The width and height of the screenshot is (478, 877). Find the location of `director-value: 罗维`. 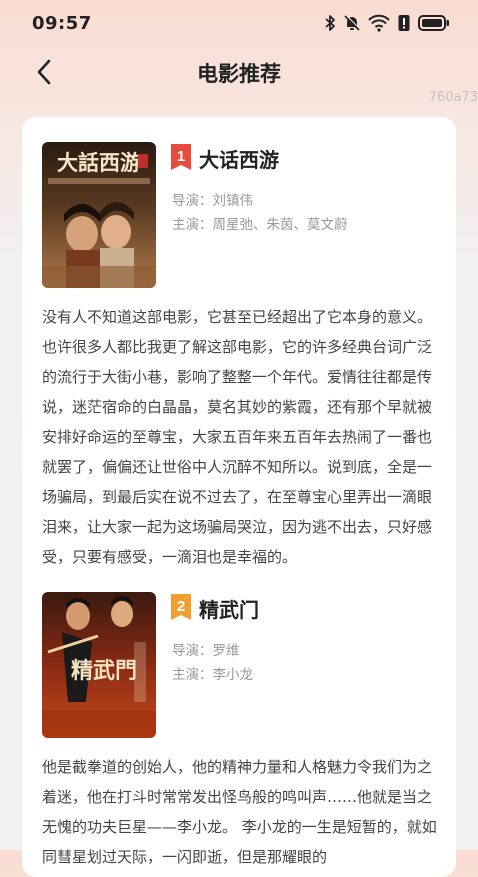

director-value: 罗维 is located at coordinates (226, 651).